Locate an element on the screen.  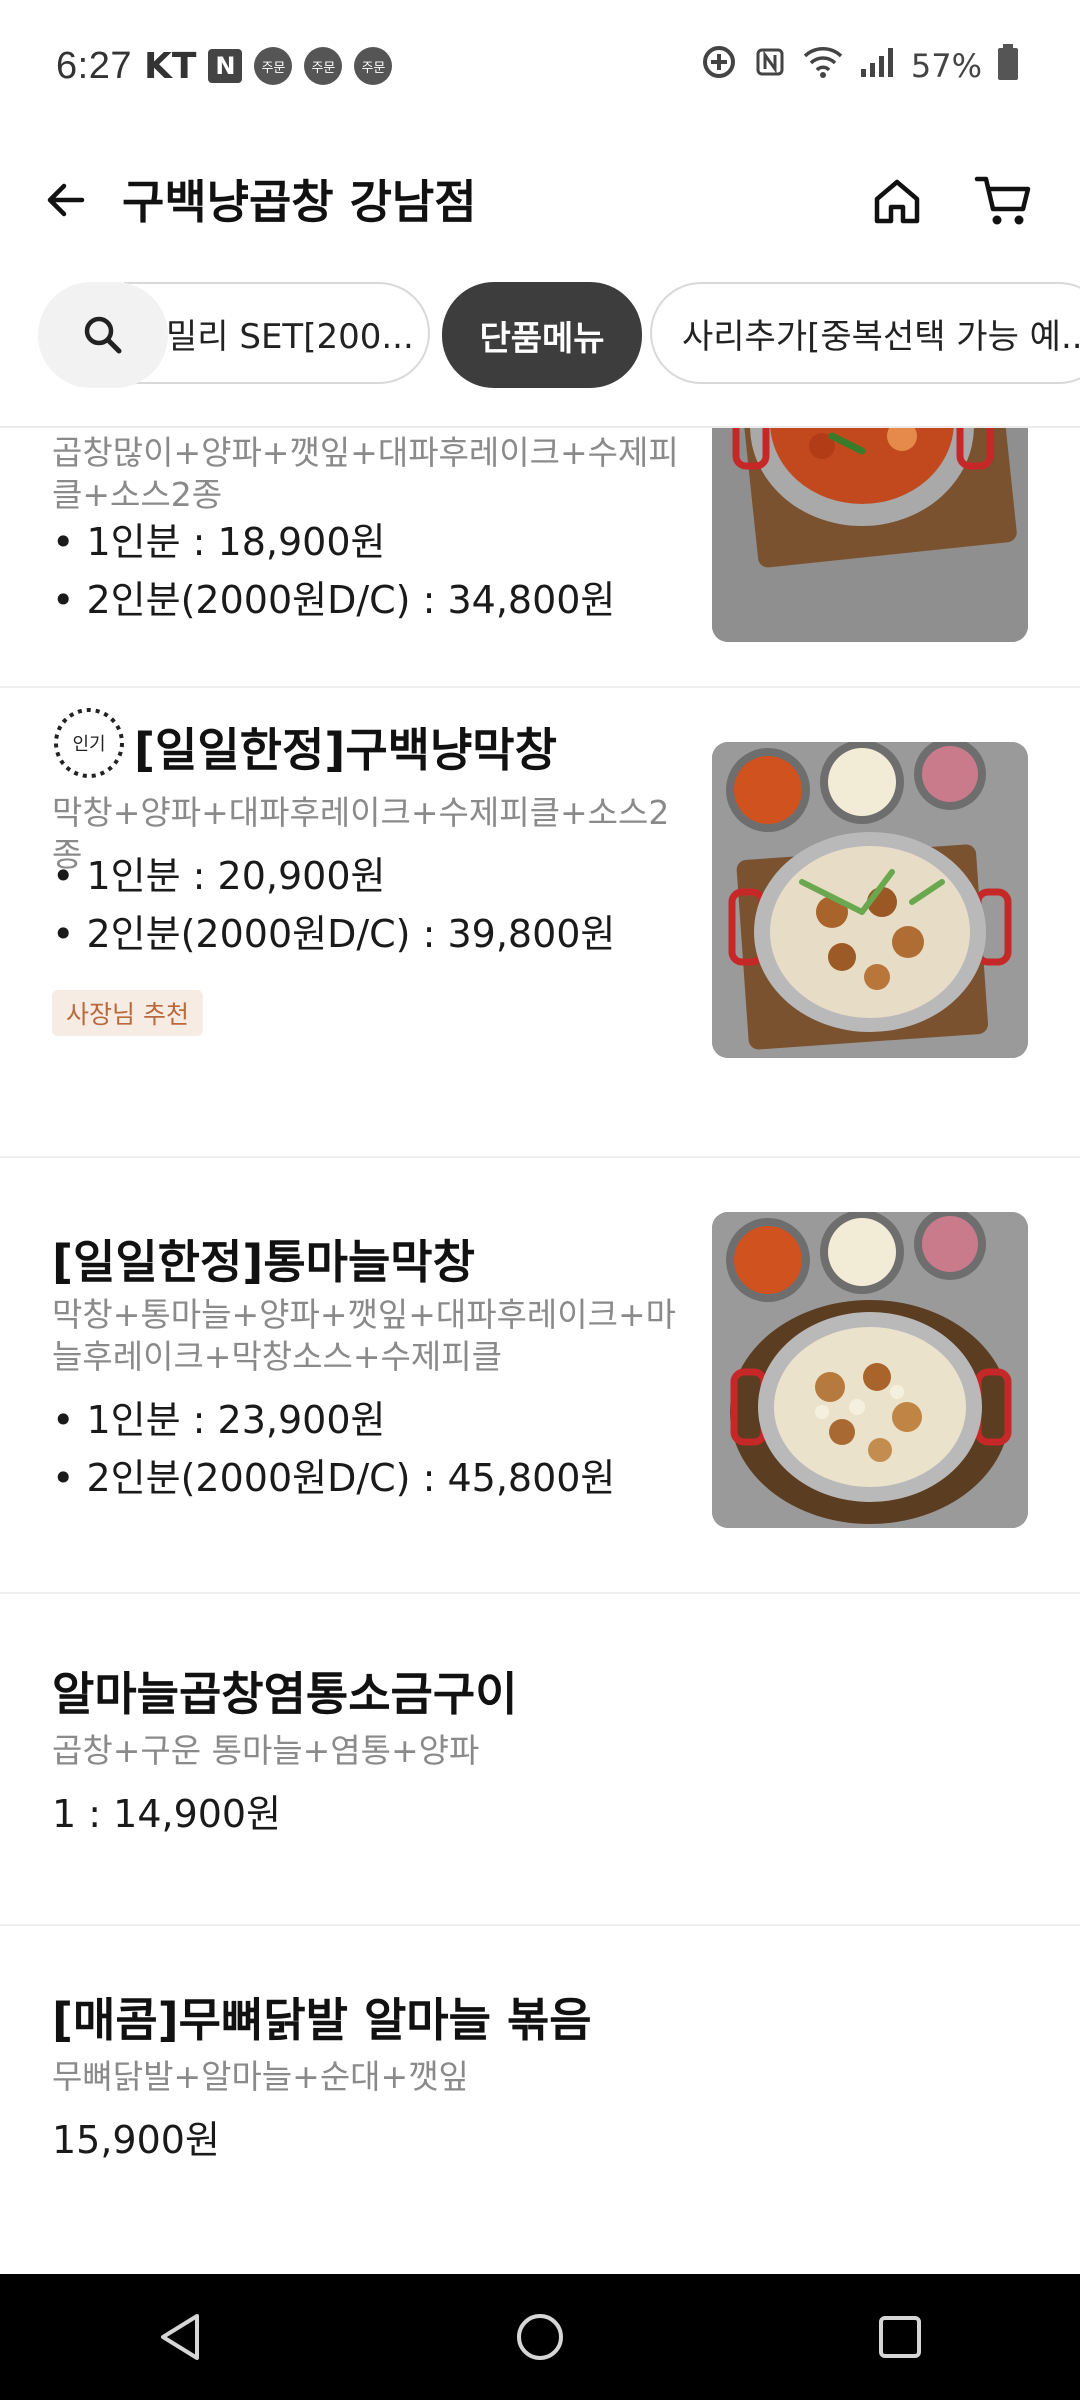
item-name: [일일한정]통마늘막창 is located at coordinates (263, 1262).